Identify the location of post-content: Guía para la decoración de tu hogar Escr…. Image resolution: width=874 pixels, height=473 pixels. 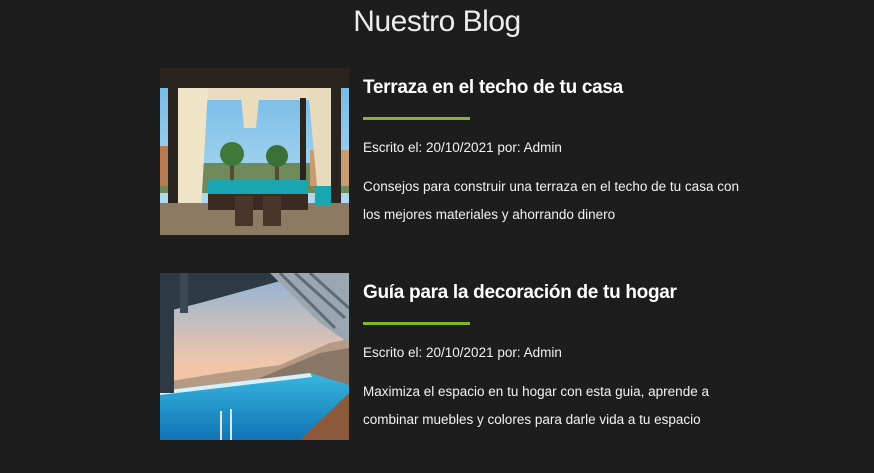
(553, 353).